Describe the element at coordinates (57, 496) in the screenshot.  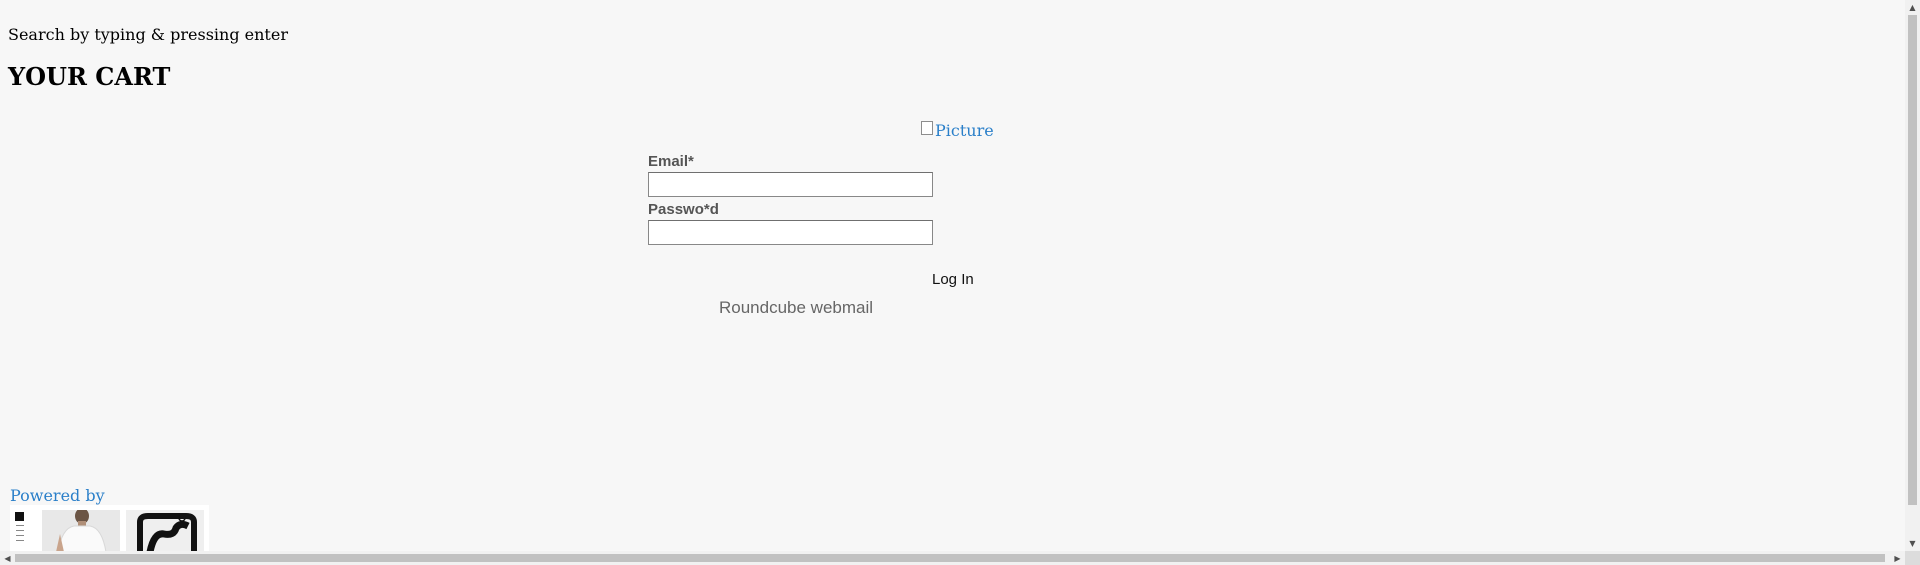
I see `powered-by-link: Powered by` at that location.